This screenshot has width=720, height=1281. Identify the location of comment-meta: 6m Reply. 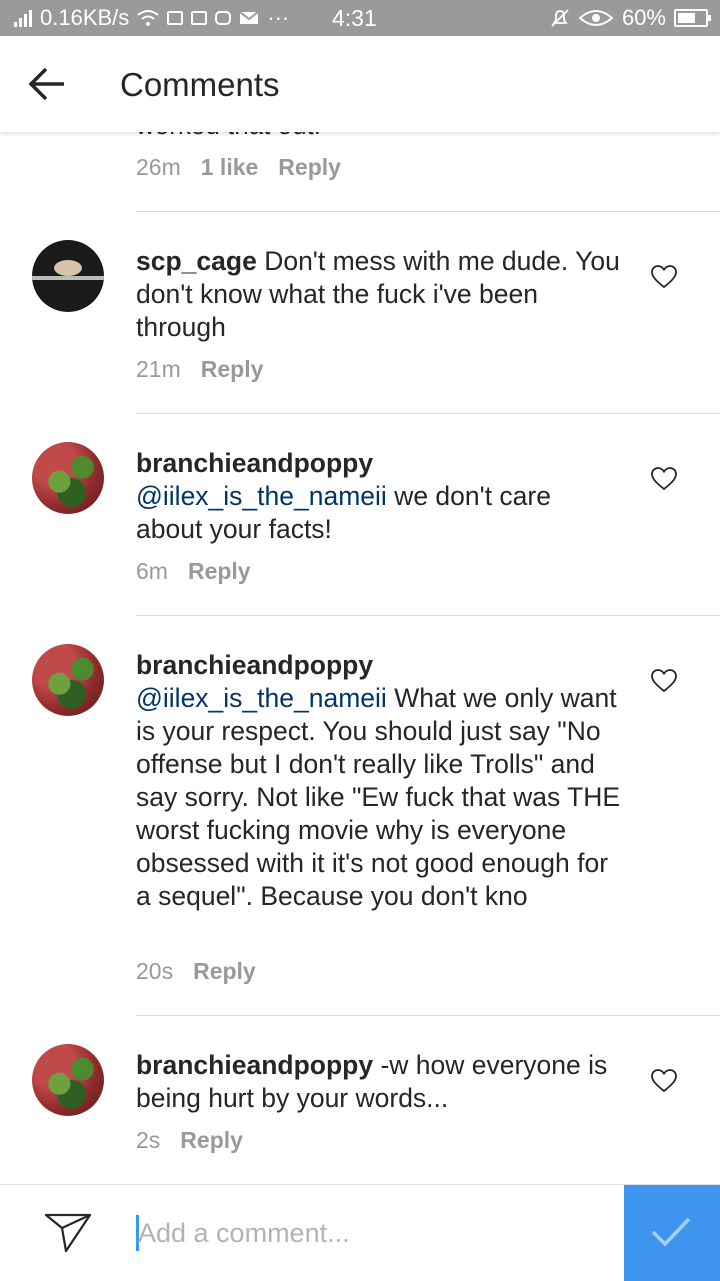
(193, 571).